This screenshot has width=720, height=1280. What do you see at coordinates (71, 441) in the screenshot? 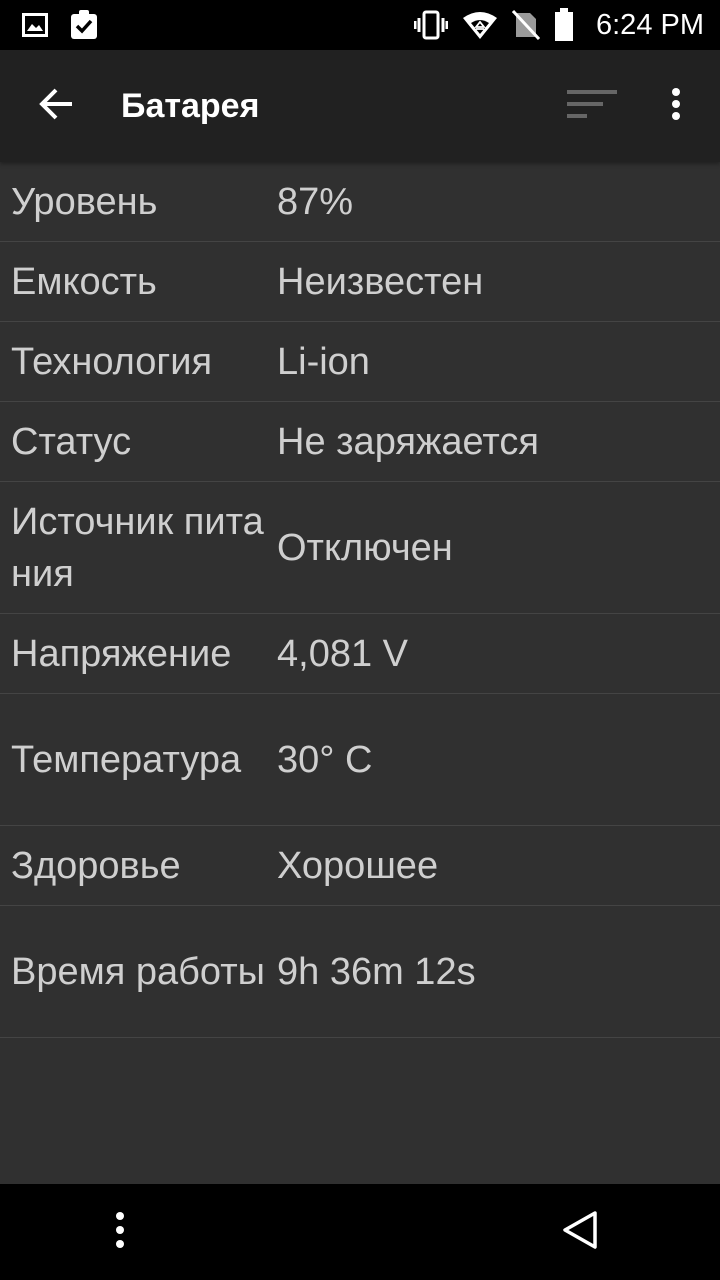
I see `row-label: Статус` at bounding box center [71, 441].